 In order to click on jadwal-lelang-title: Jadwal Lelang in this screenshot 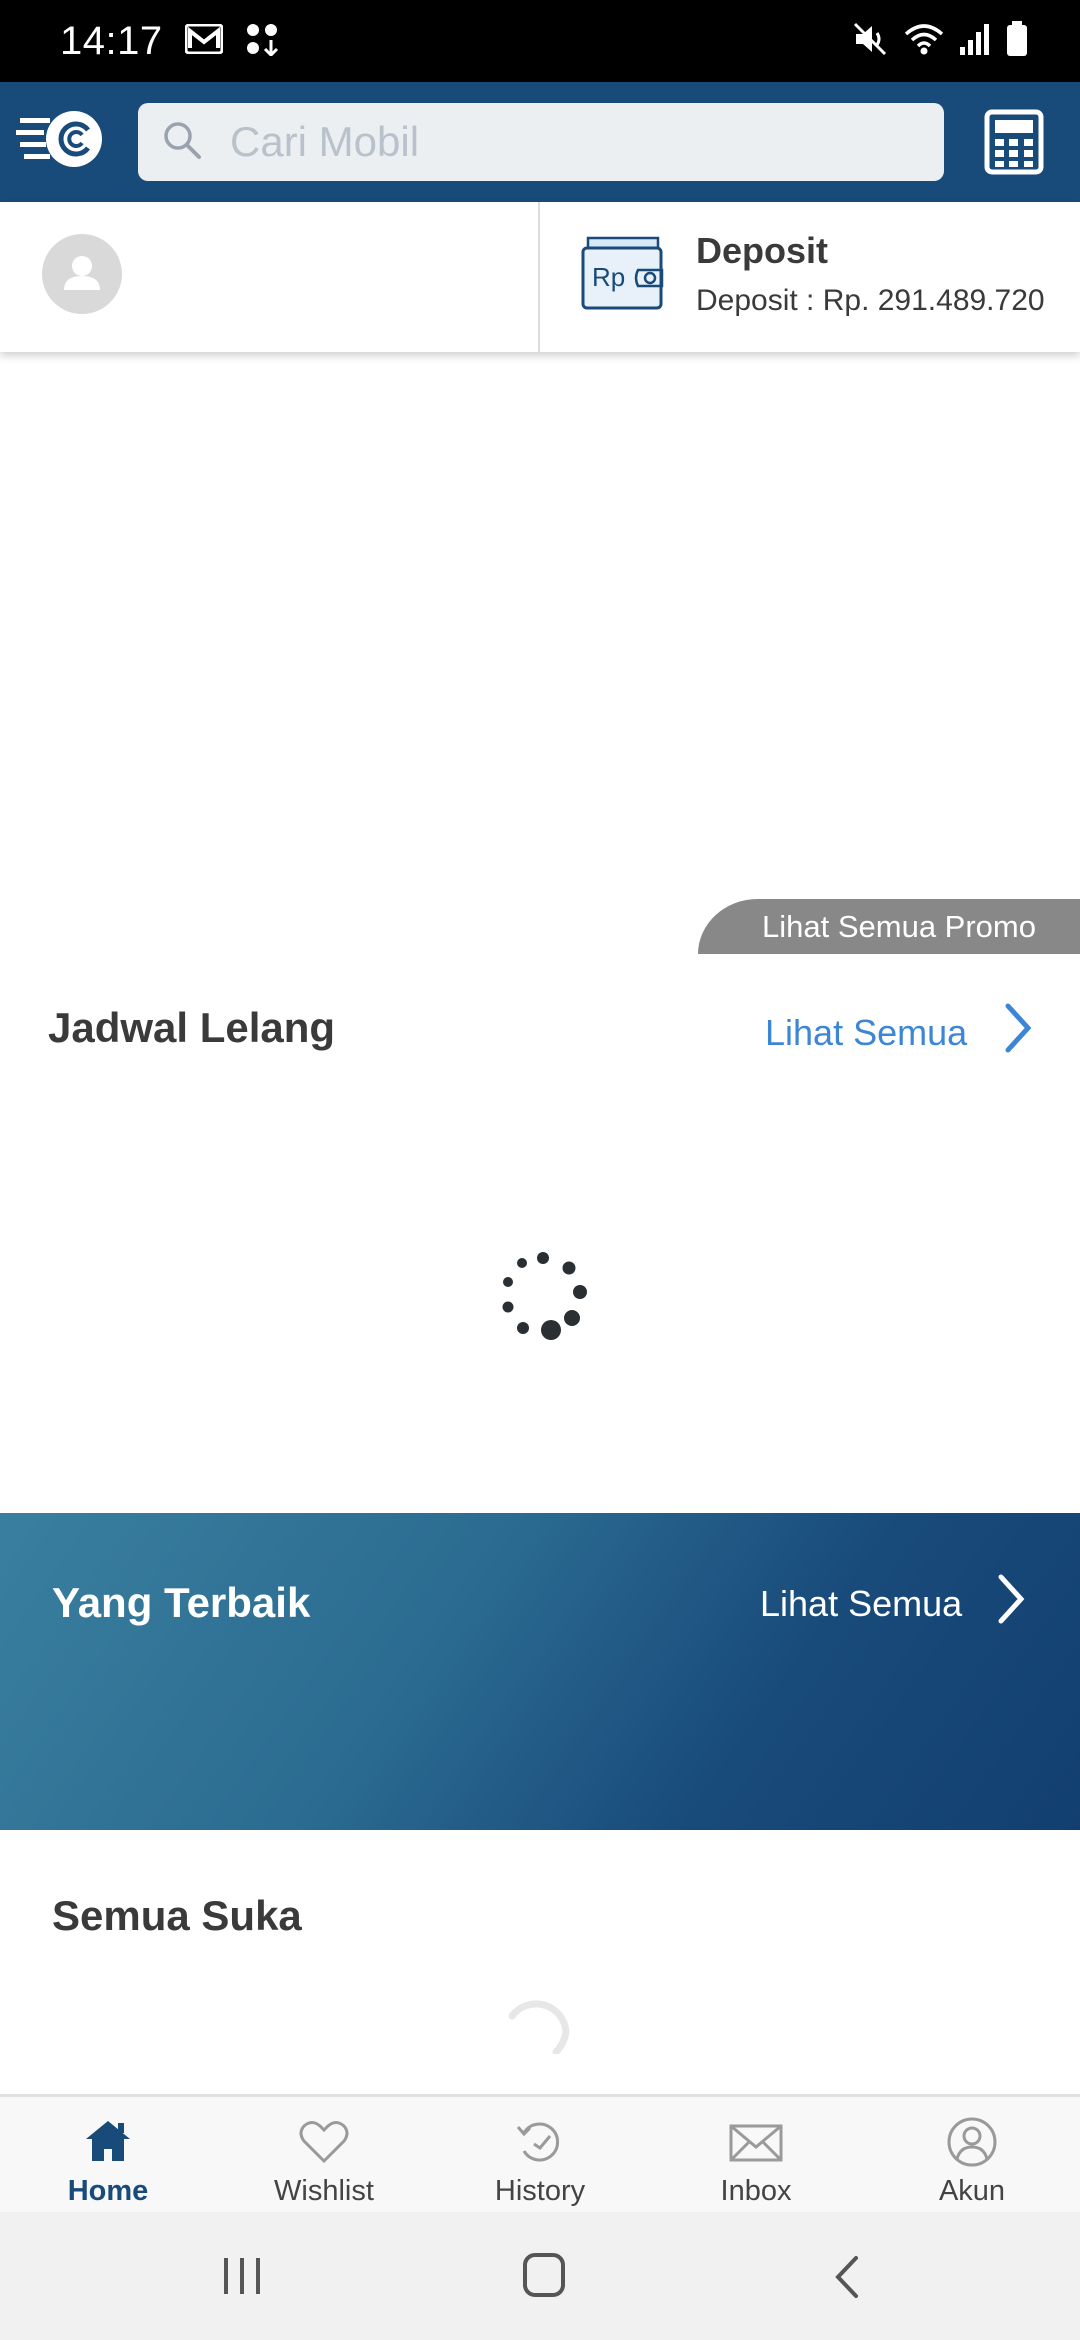, I will do `click(192, 1027)`.